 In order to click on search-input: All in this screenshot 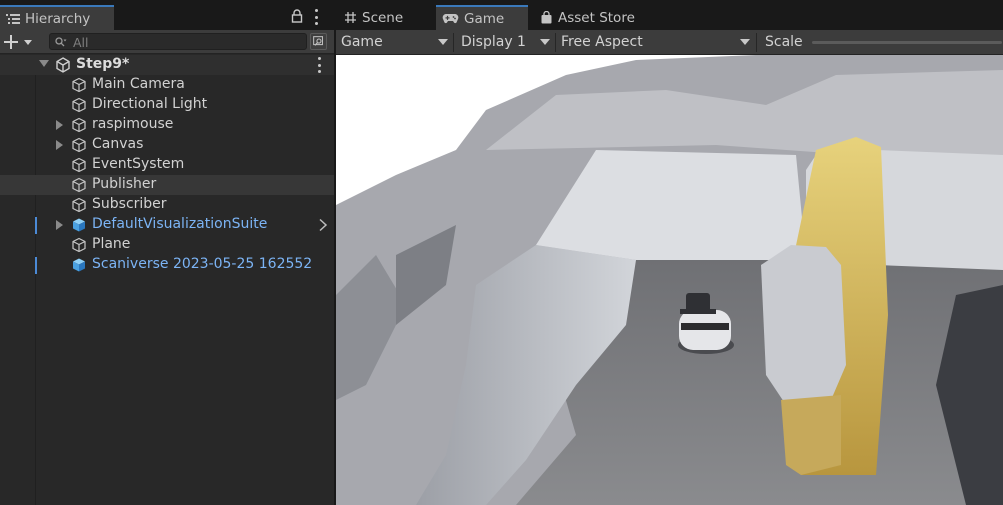, I will do `click(178, 41)`.